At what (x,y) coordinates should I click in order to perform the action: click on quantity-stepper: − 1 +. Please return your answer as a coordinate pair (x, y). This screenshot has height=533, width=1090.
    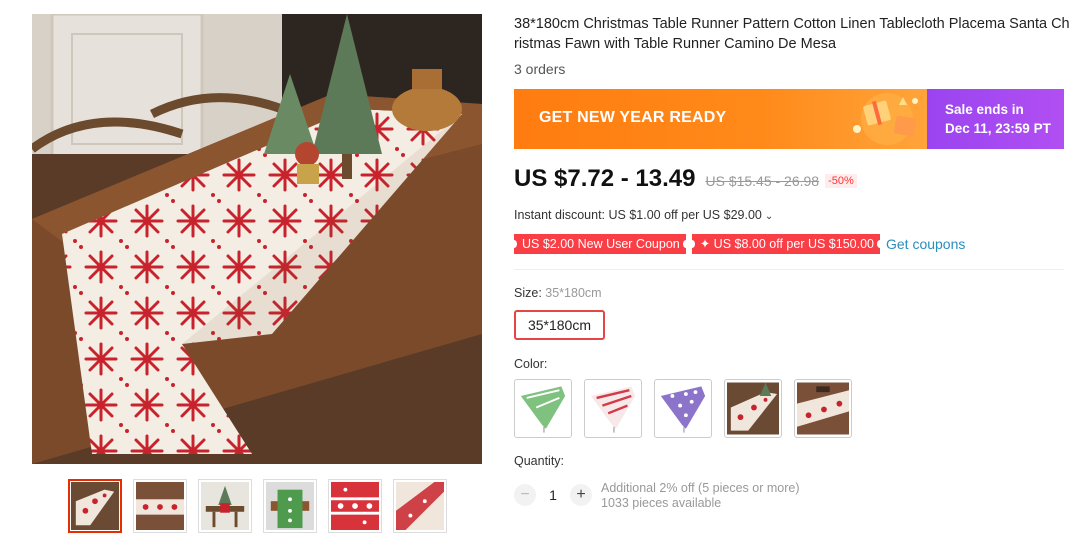
    Looking at the image, I should click on (553, 495).